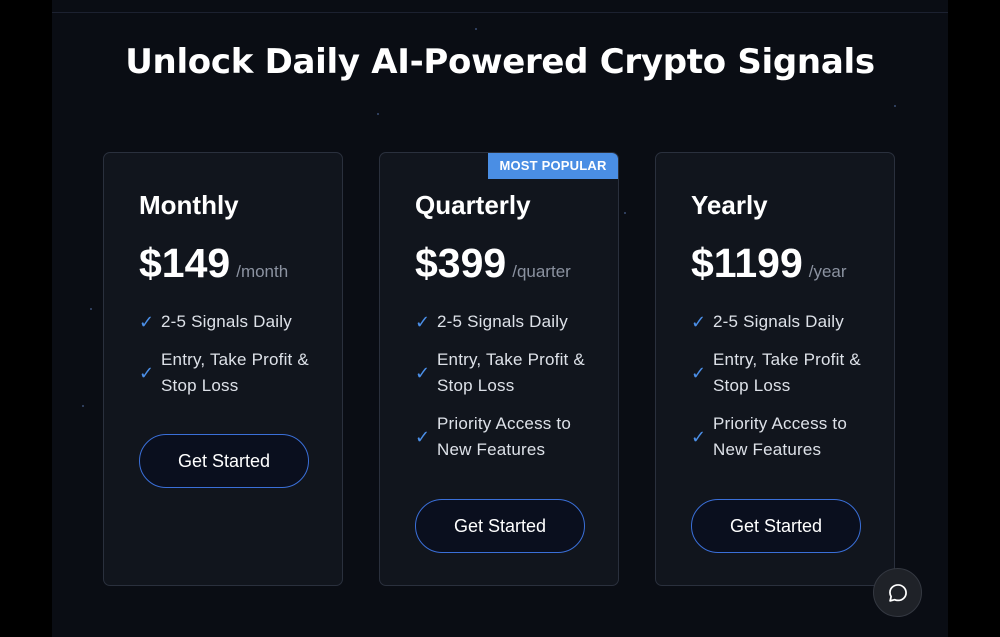 This screenshot has height=637, width=1000. Describe the element at coordinates (500, 12) in the screenshot. I see `top-divider` at that location.